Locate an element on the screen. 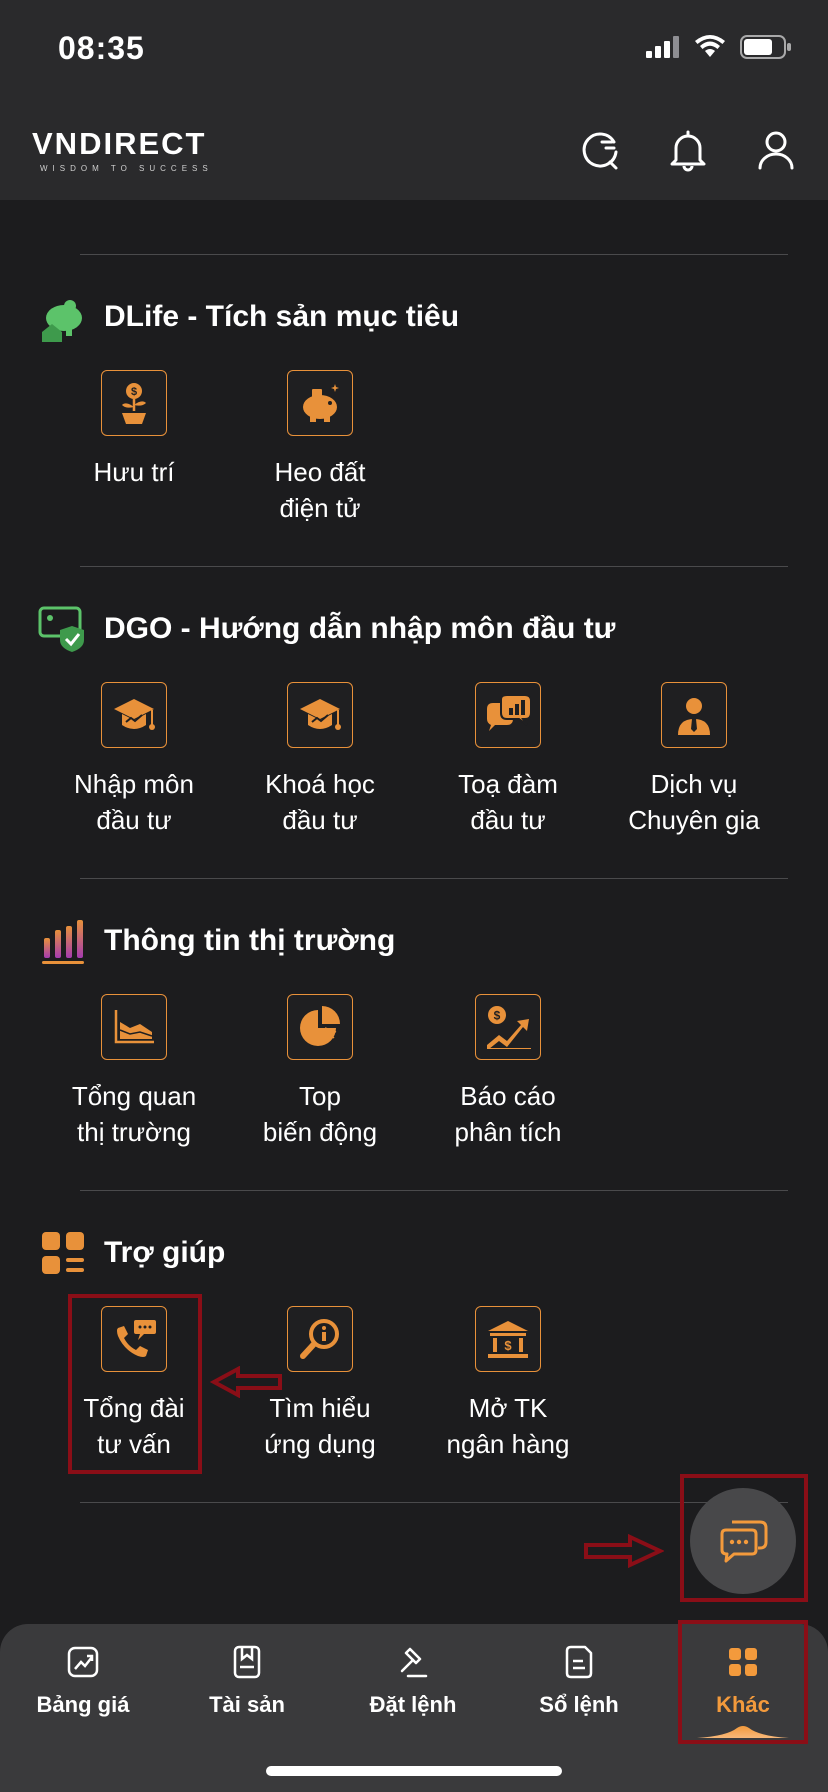  refresh-search-icon is located at coordinates (600, 150).